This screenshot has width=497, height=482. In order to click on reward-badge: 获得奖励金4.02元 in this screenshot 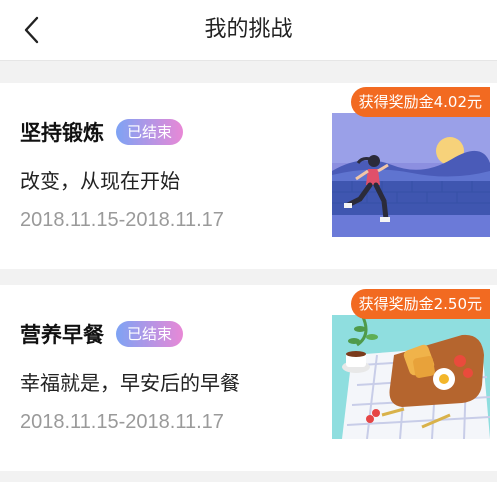, I will do `click(420, 102)`.